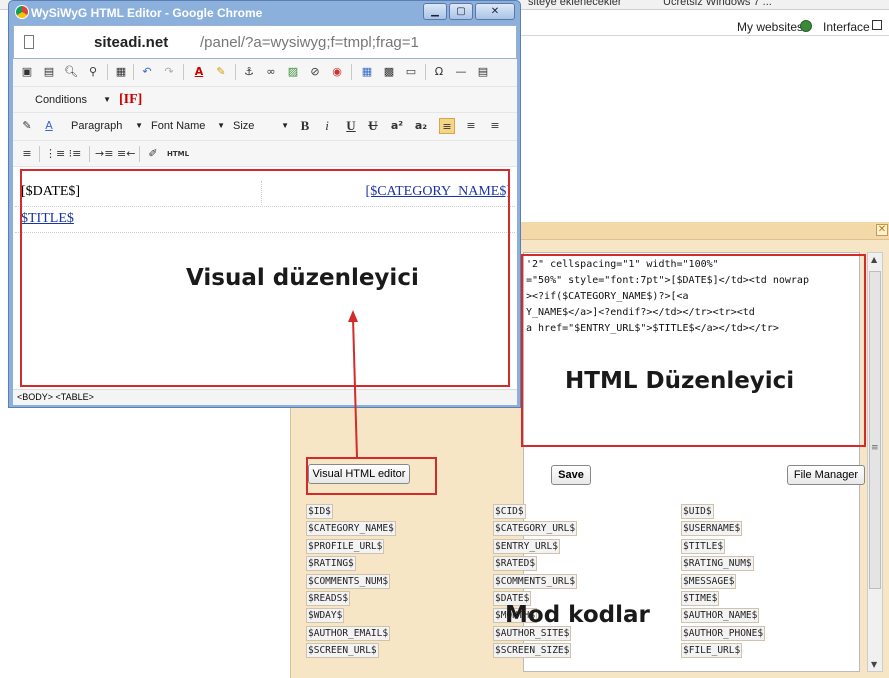 The width and height of the screenshot is (889, 678). What do you see at coordinates (353, 316) in the screenshot?
I see `arrow-head` at bounding box center [353, 316].